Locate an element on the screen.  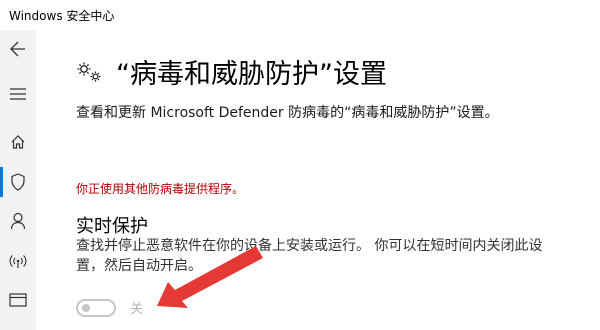
back-button is located at coordinates (18, 49).